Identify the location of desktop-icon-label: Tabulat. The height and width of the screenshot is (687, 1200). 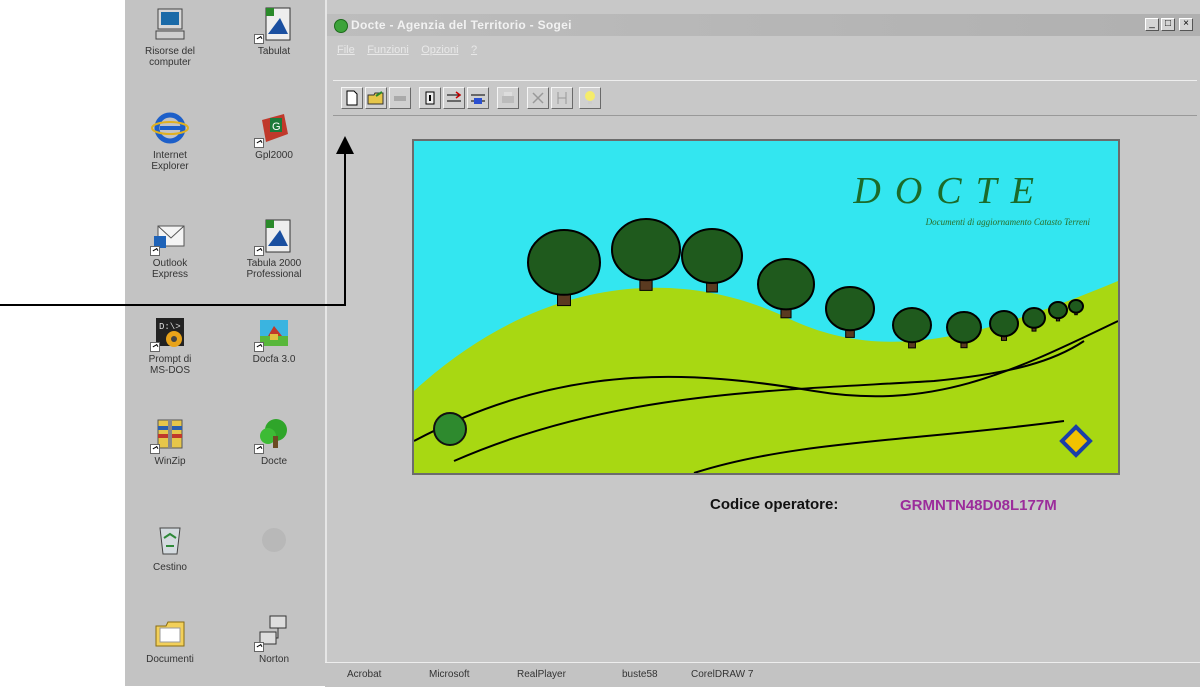
(274, 51).